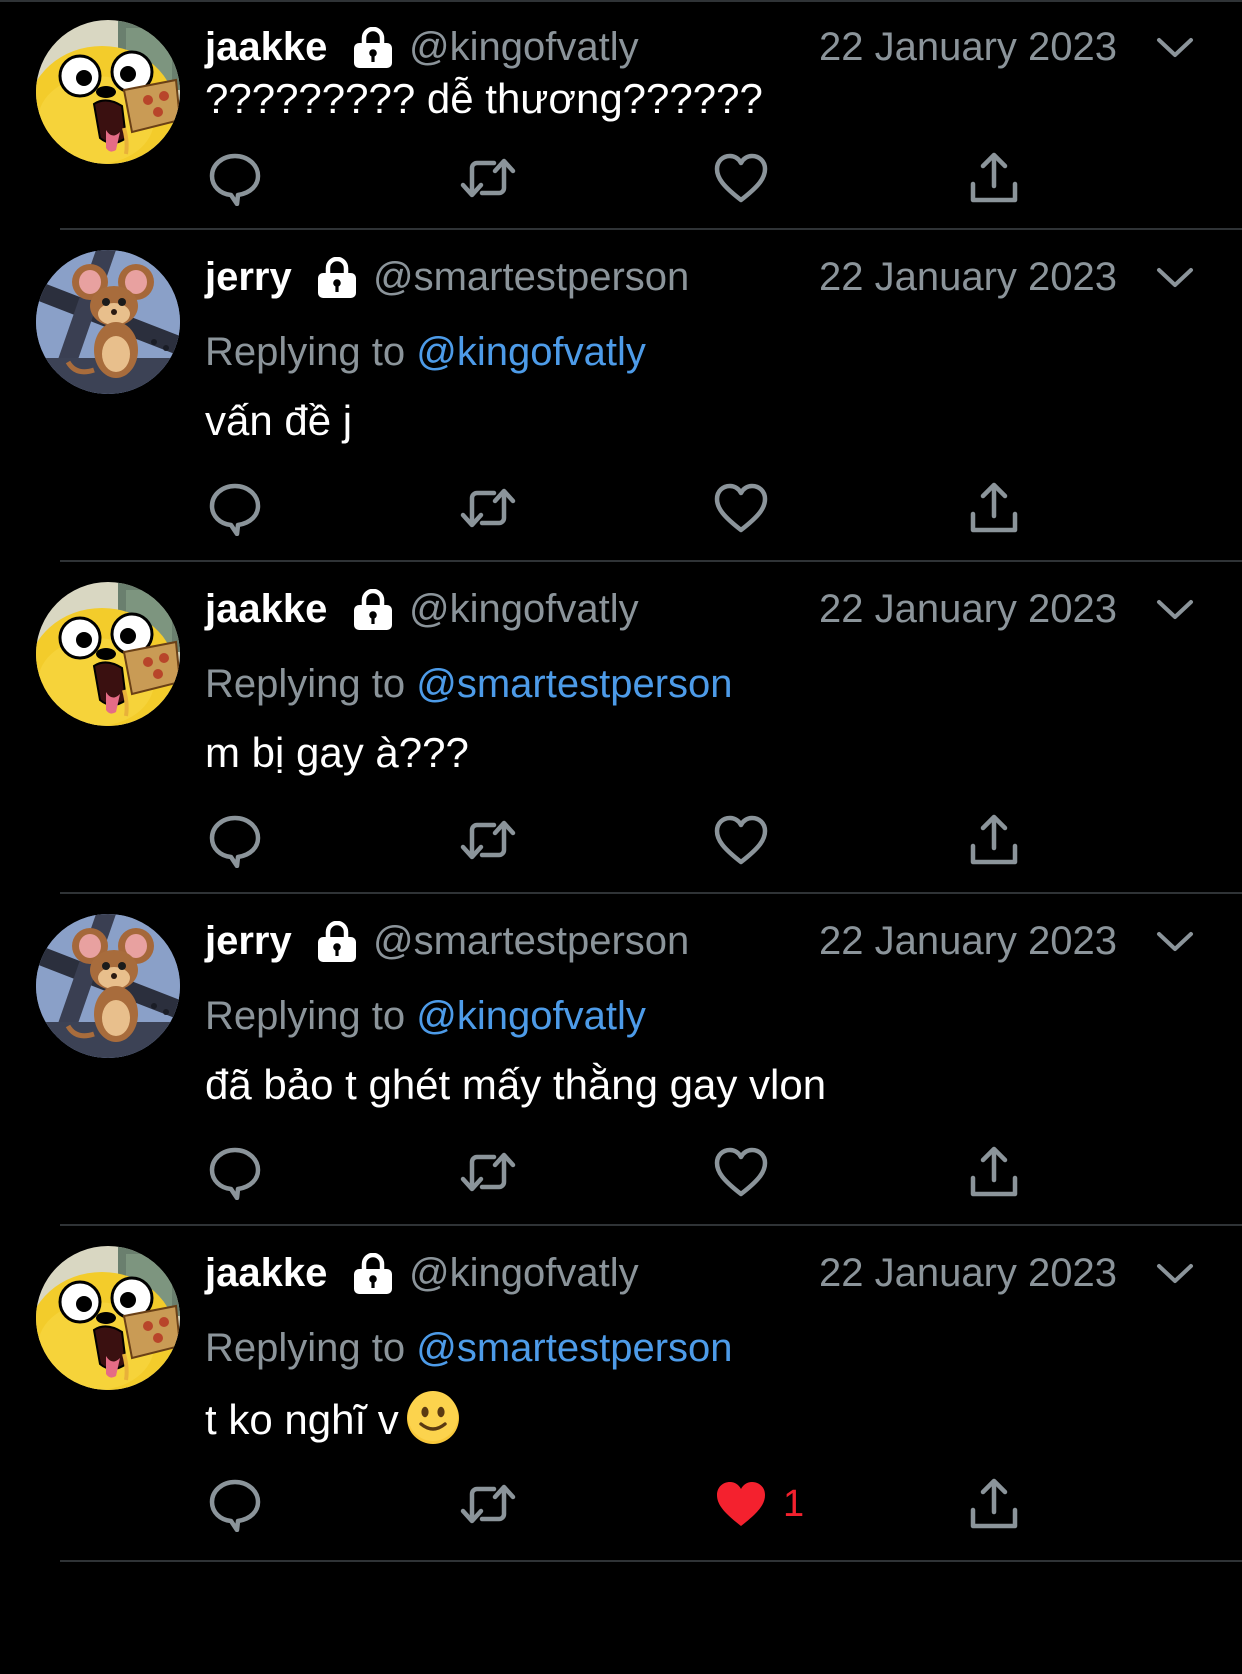  I want to click on tweet-text-content: ????????? dễ thương??????, so click(484, 98).